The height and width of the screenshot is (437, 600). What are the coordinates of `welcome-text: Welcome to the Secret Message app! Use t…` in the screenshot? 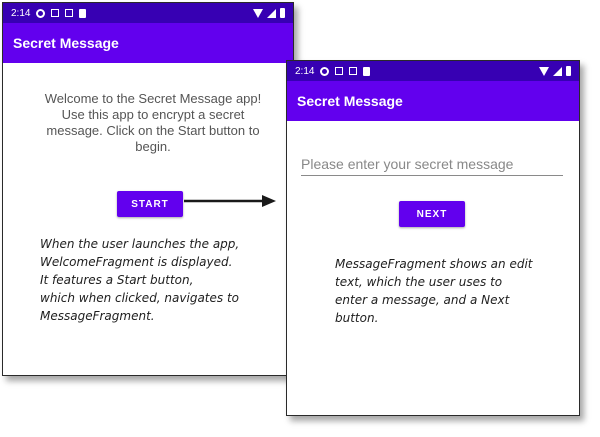 It's located at (153, 122).